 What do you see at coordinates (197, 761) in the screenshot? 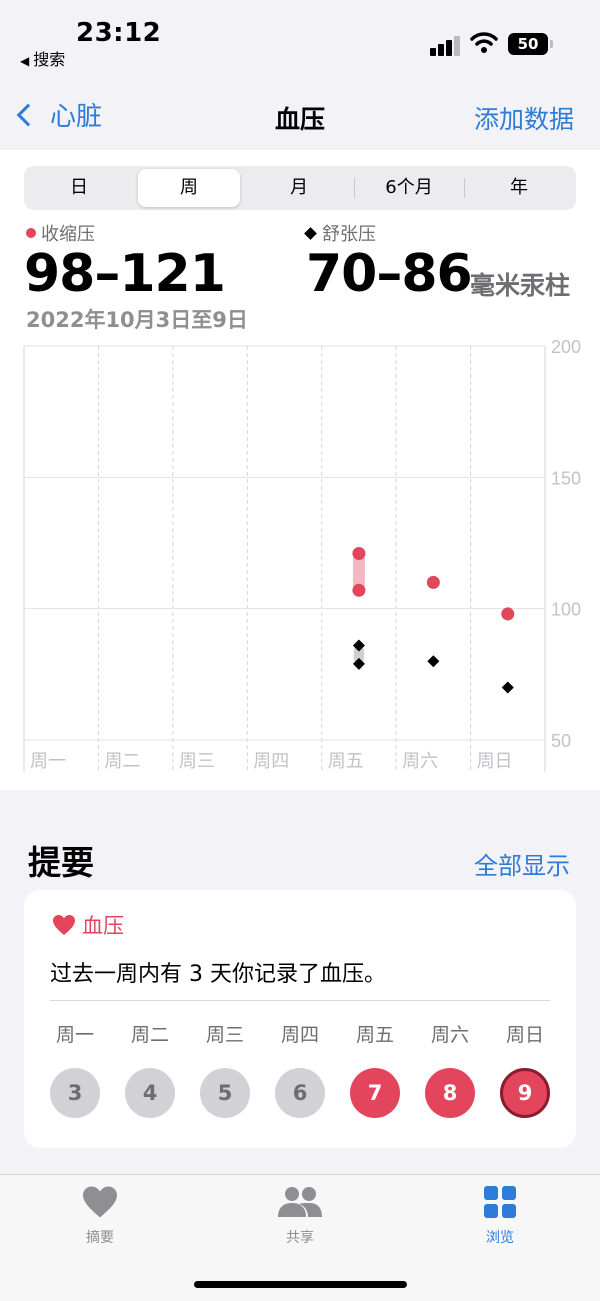
I see `x-tick-label: 周三` at bounding box center [197, 761].